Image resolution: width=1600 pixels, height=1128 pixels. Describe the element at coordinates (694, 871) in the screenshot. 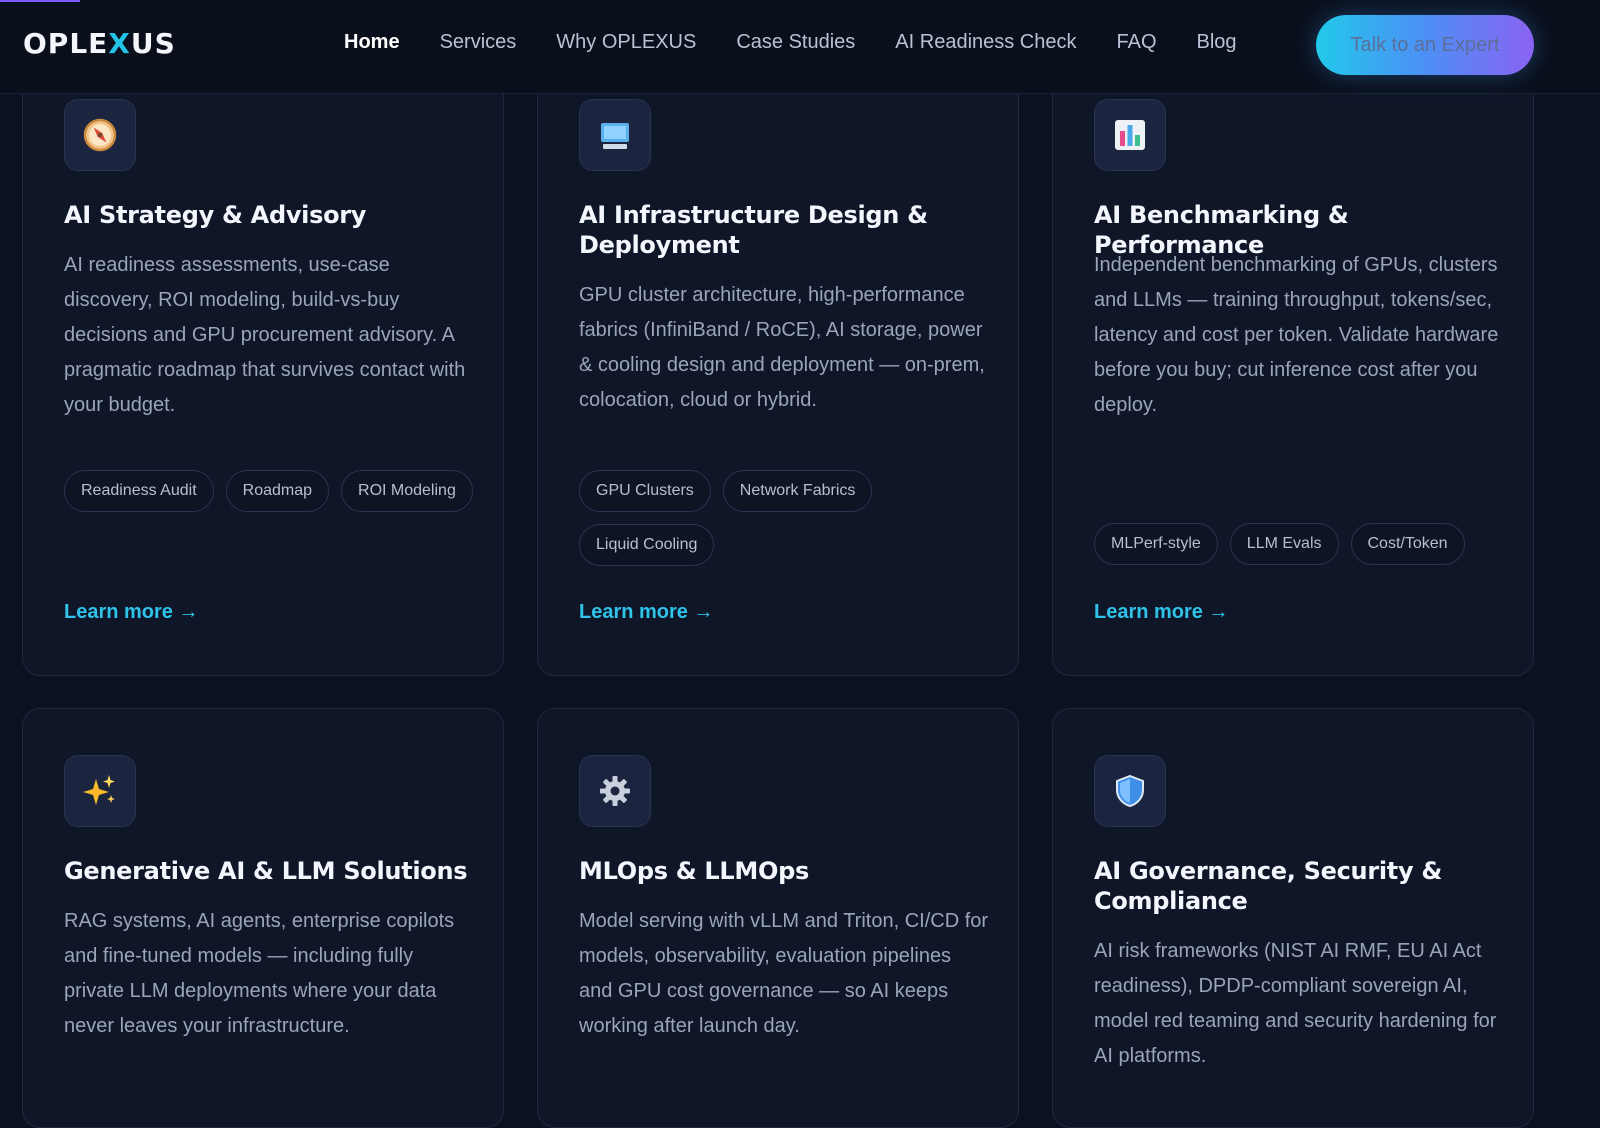

I see `card-title: MLOps & LLMOps` at that location.